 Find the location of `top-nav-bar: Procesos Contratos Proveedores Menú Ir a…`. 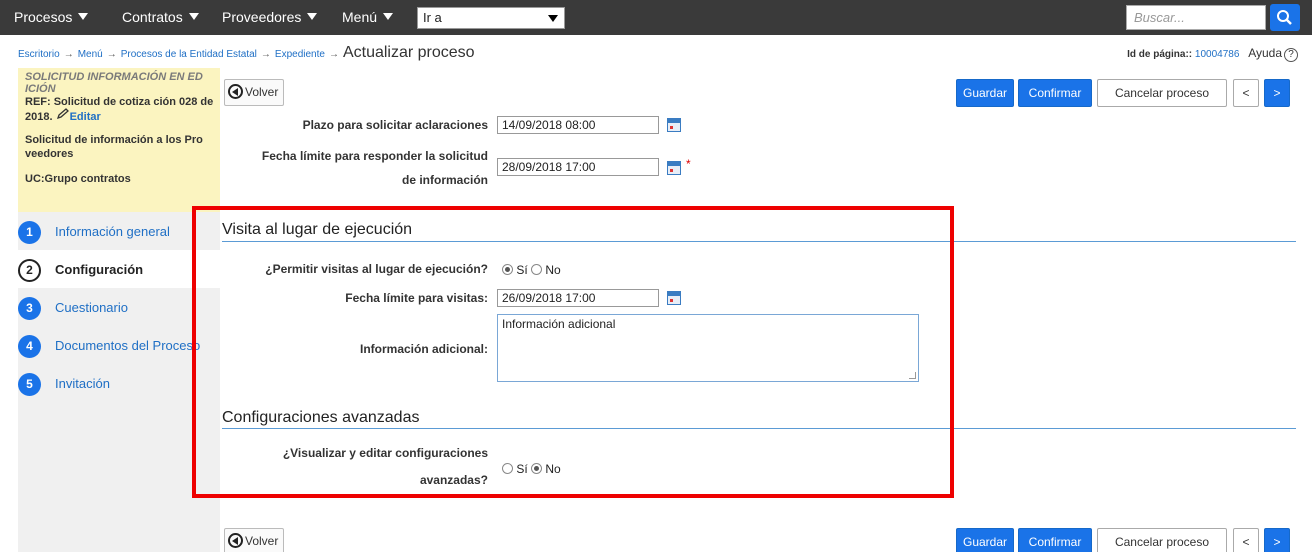

top-nav-bar: Procesos Contratos Proveedores Menú Ir a… is located at coordinates (656, 17).